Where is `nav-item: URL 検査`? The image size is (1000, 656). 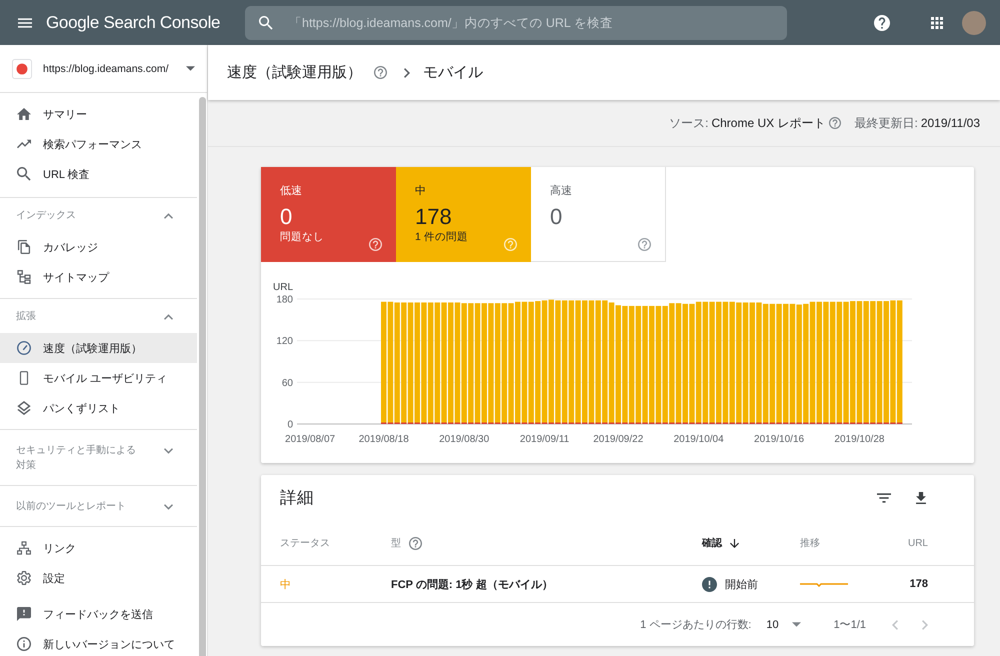
nav-item: URL 検査 is located at coordinates (98, 174).